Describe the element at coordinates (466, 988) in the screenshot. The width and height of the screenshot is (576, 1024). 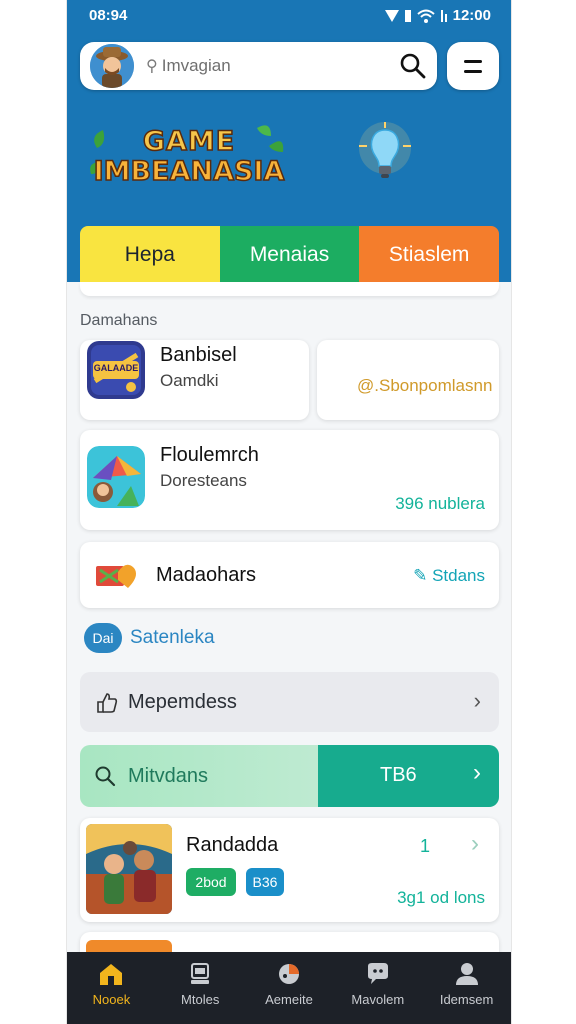
I see `nav-idemsem: Idemsem` at that location.